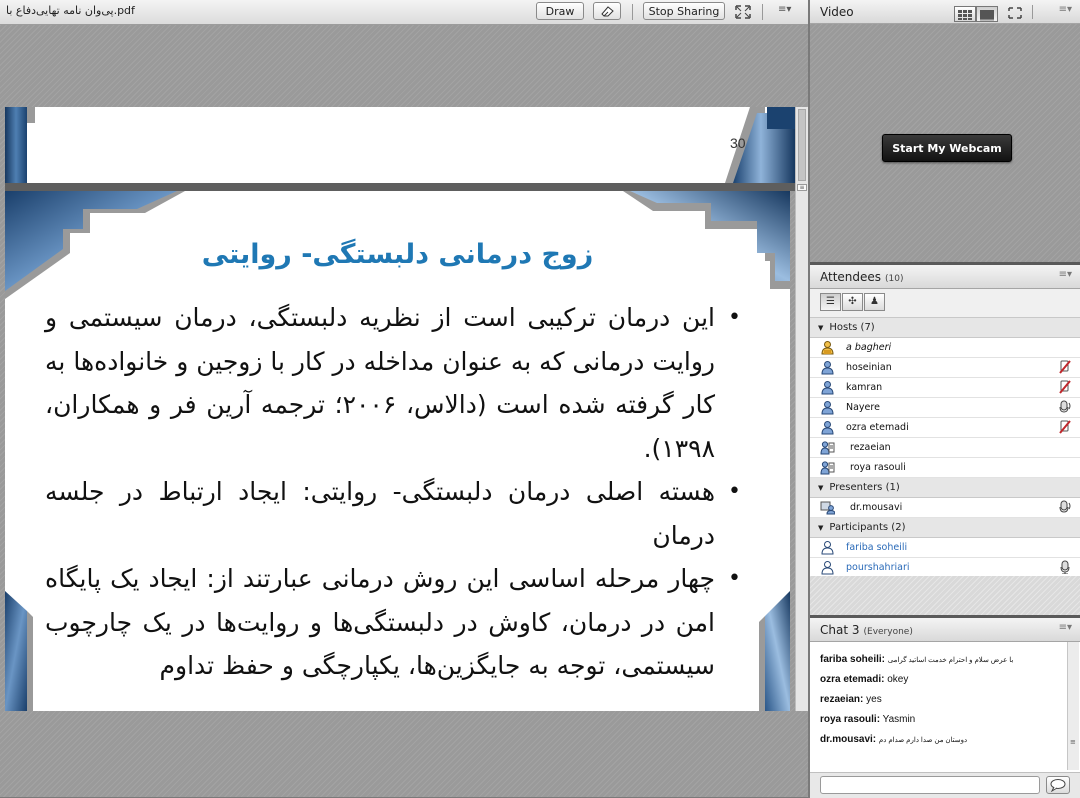 The width and height of the screenshot is (1080, 798). What do you see at coordinates (877, 427) in the screenshot?
I see `attendee-name: ozra etemadi` at bounding box center [877, 427].